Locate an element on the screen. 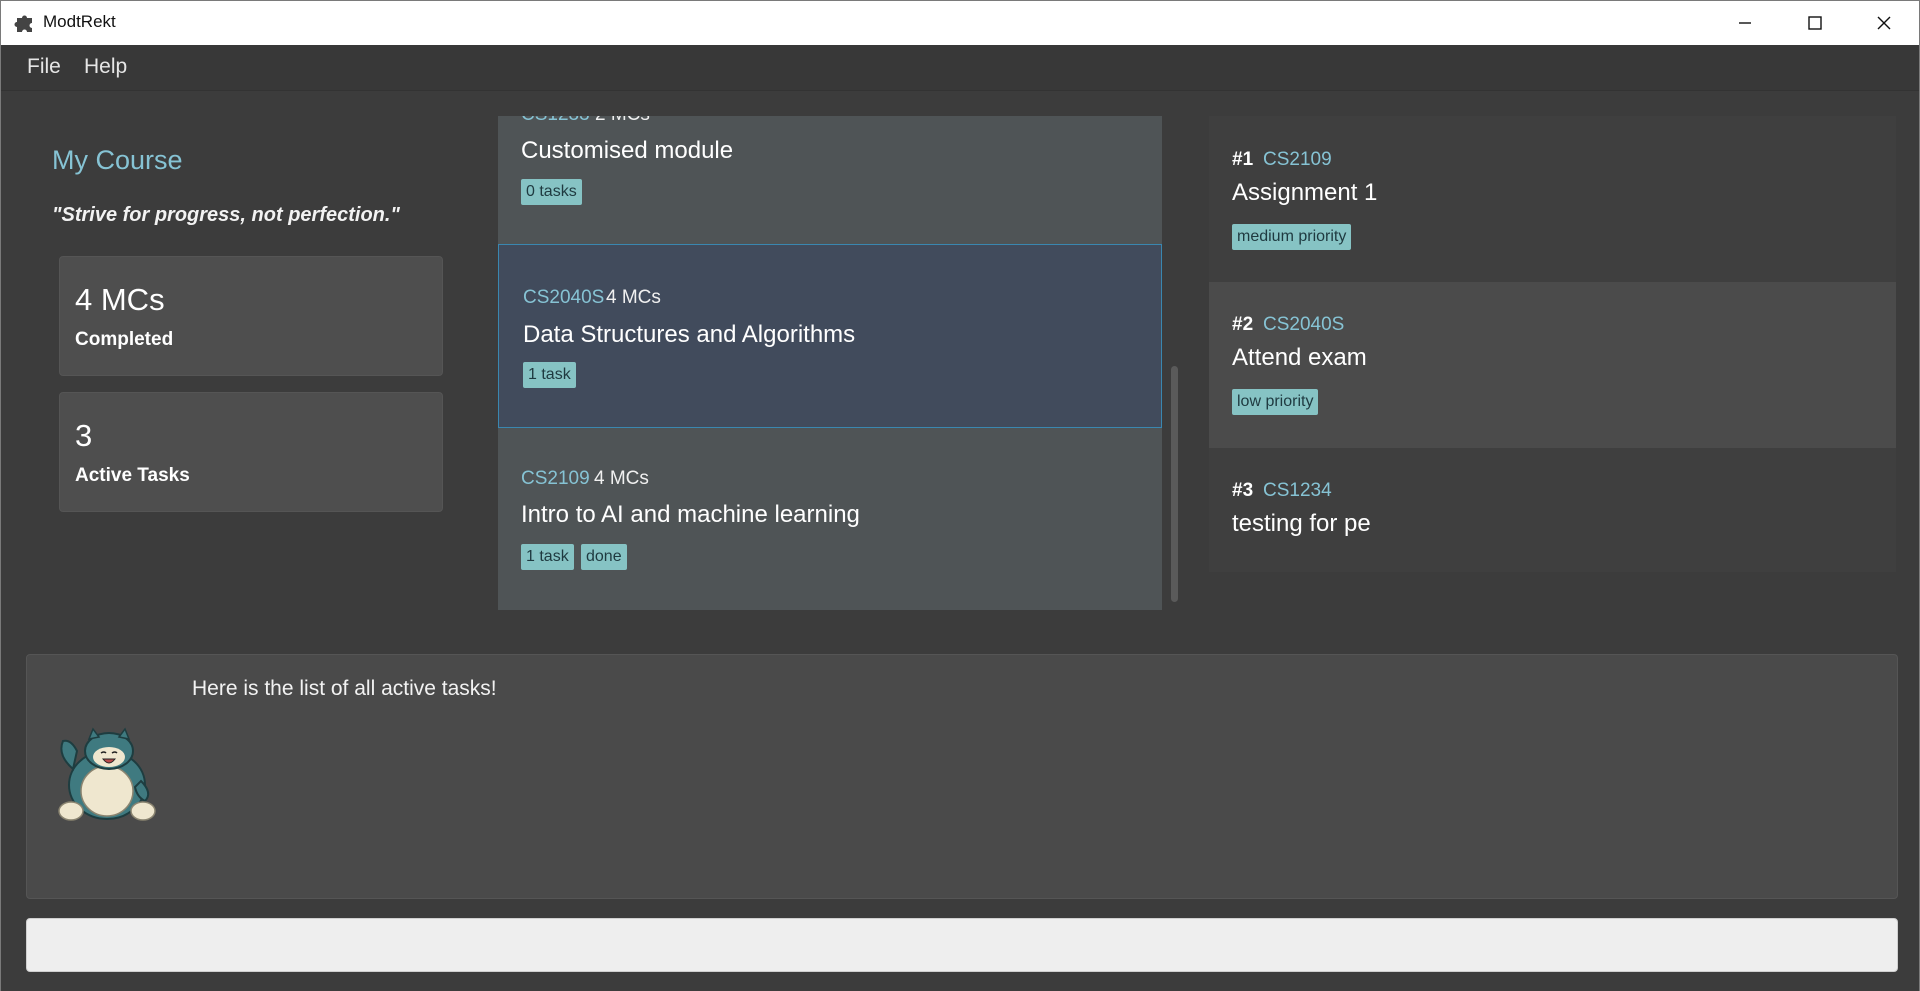 This screenshot has height=991, width=1920. stat-card-mcs: 4 MCs Completed is located at coordinates (251, 316).